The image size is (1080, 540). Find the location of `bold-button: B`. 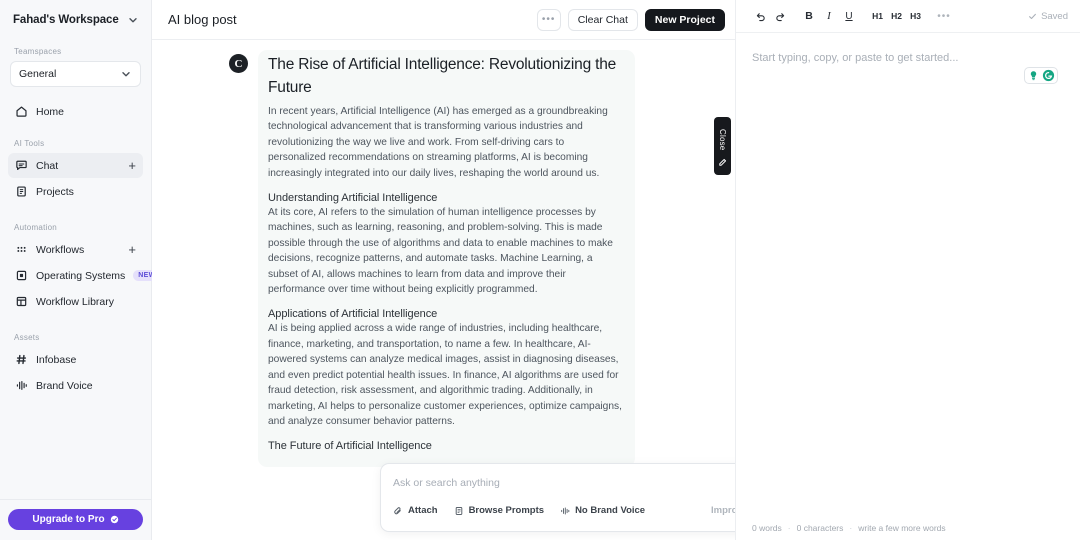

bold-button: B is located at coordinates (809, 16).